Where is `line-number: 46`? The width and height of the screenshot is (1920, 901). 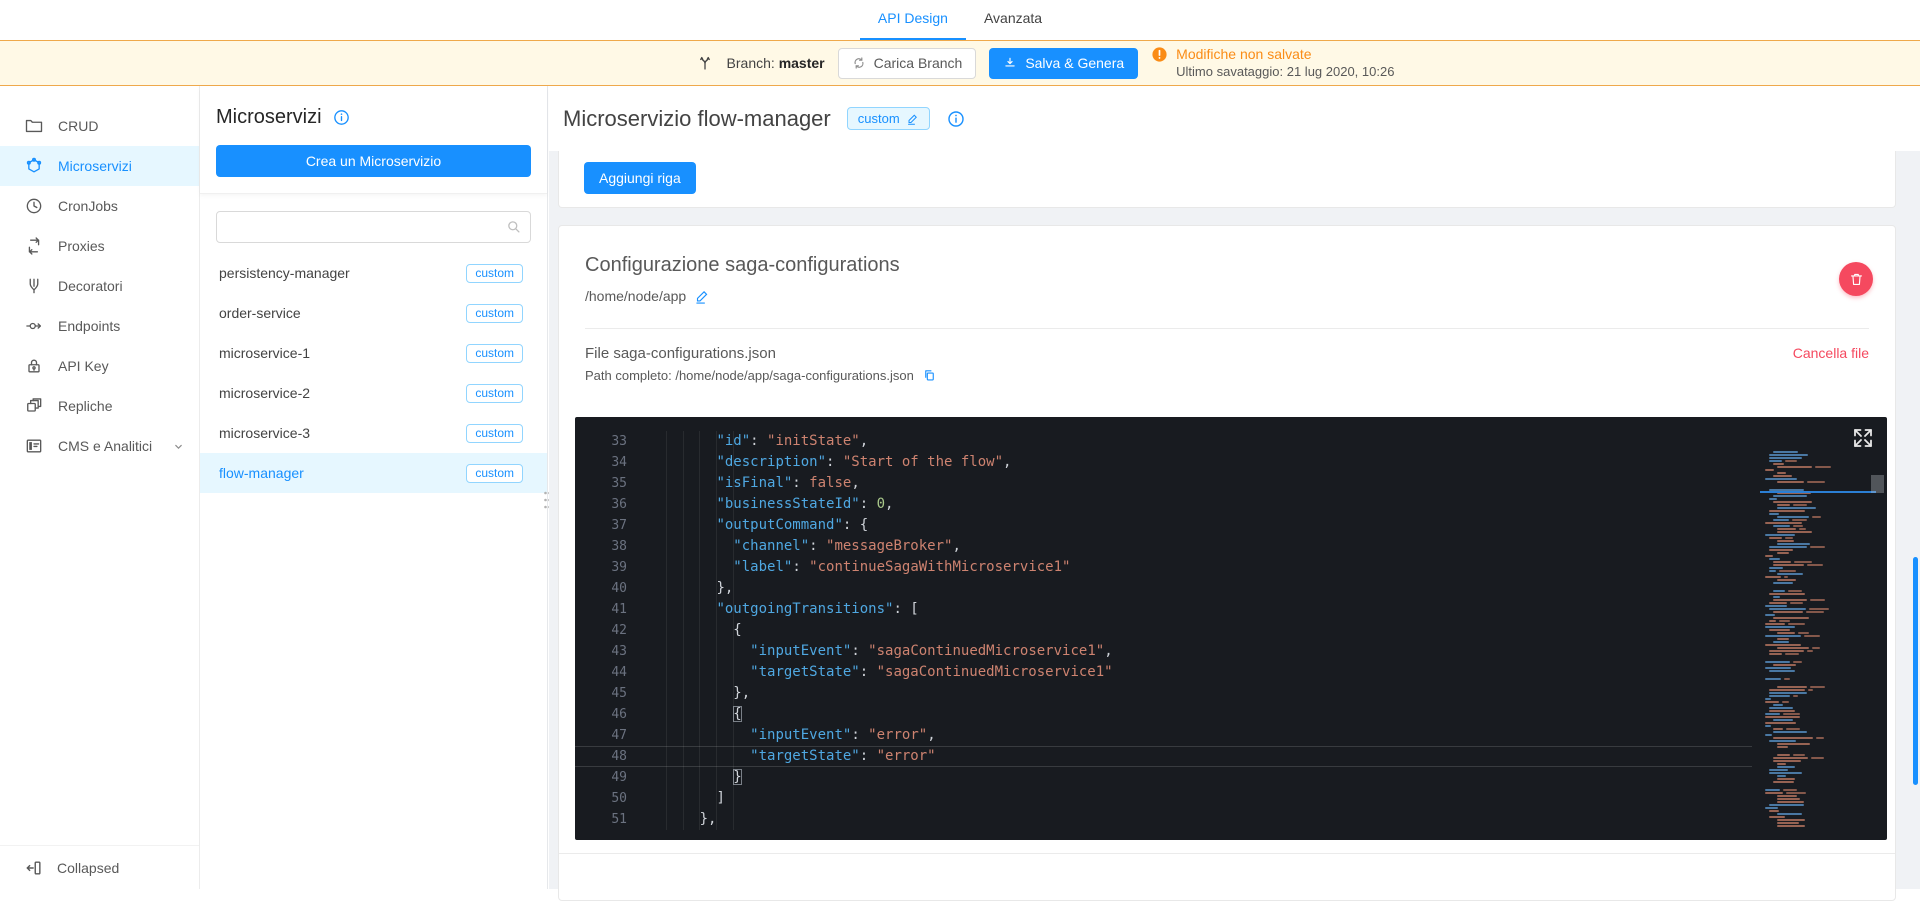
line-number: 46 is located at coordinates (601, 714).